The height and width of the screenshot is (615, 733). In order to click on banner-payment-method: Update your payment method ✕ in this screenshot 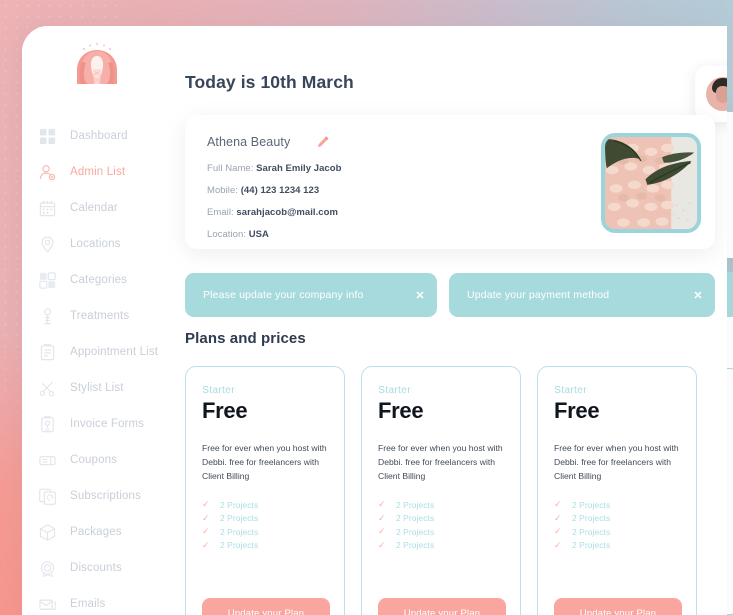, I will do `click(582, 295)`.